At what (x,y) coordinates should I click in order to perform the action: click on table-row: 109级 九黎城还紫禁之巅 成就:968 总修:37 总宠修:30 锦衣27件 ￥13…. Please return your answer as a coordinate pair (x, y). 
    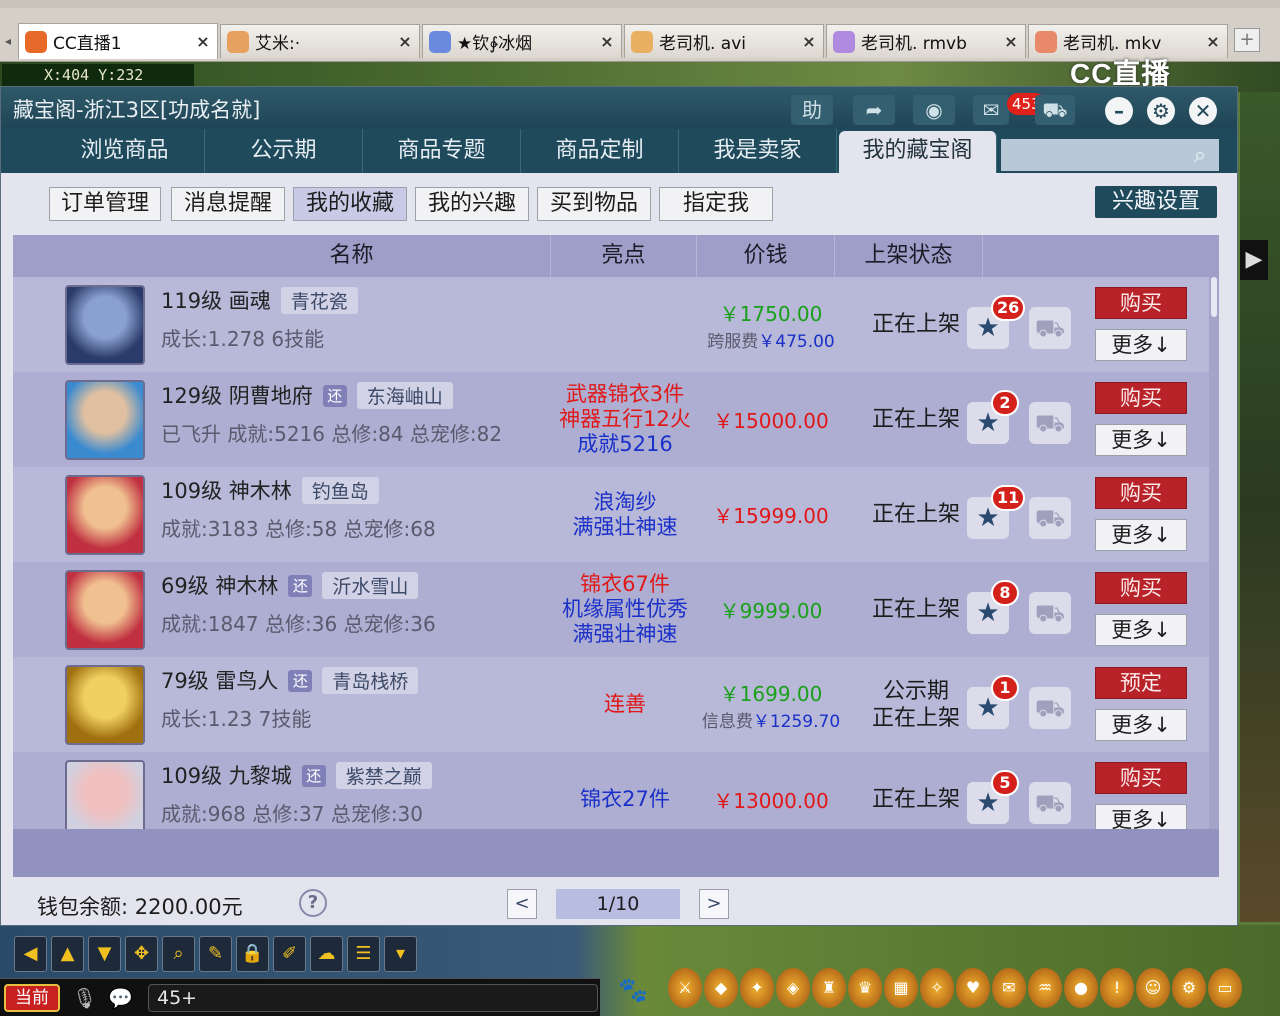
    Looking at the image, I should click on (616, 790).